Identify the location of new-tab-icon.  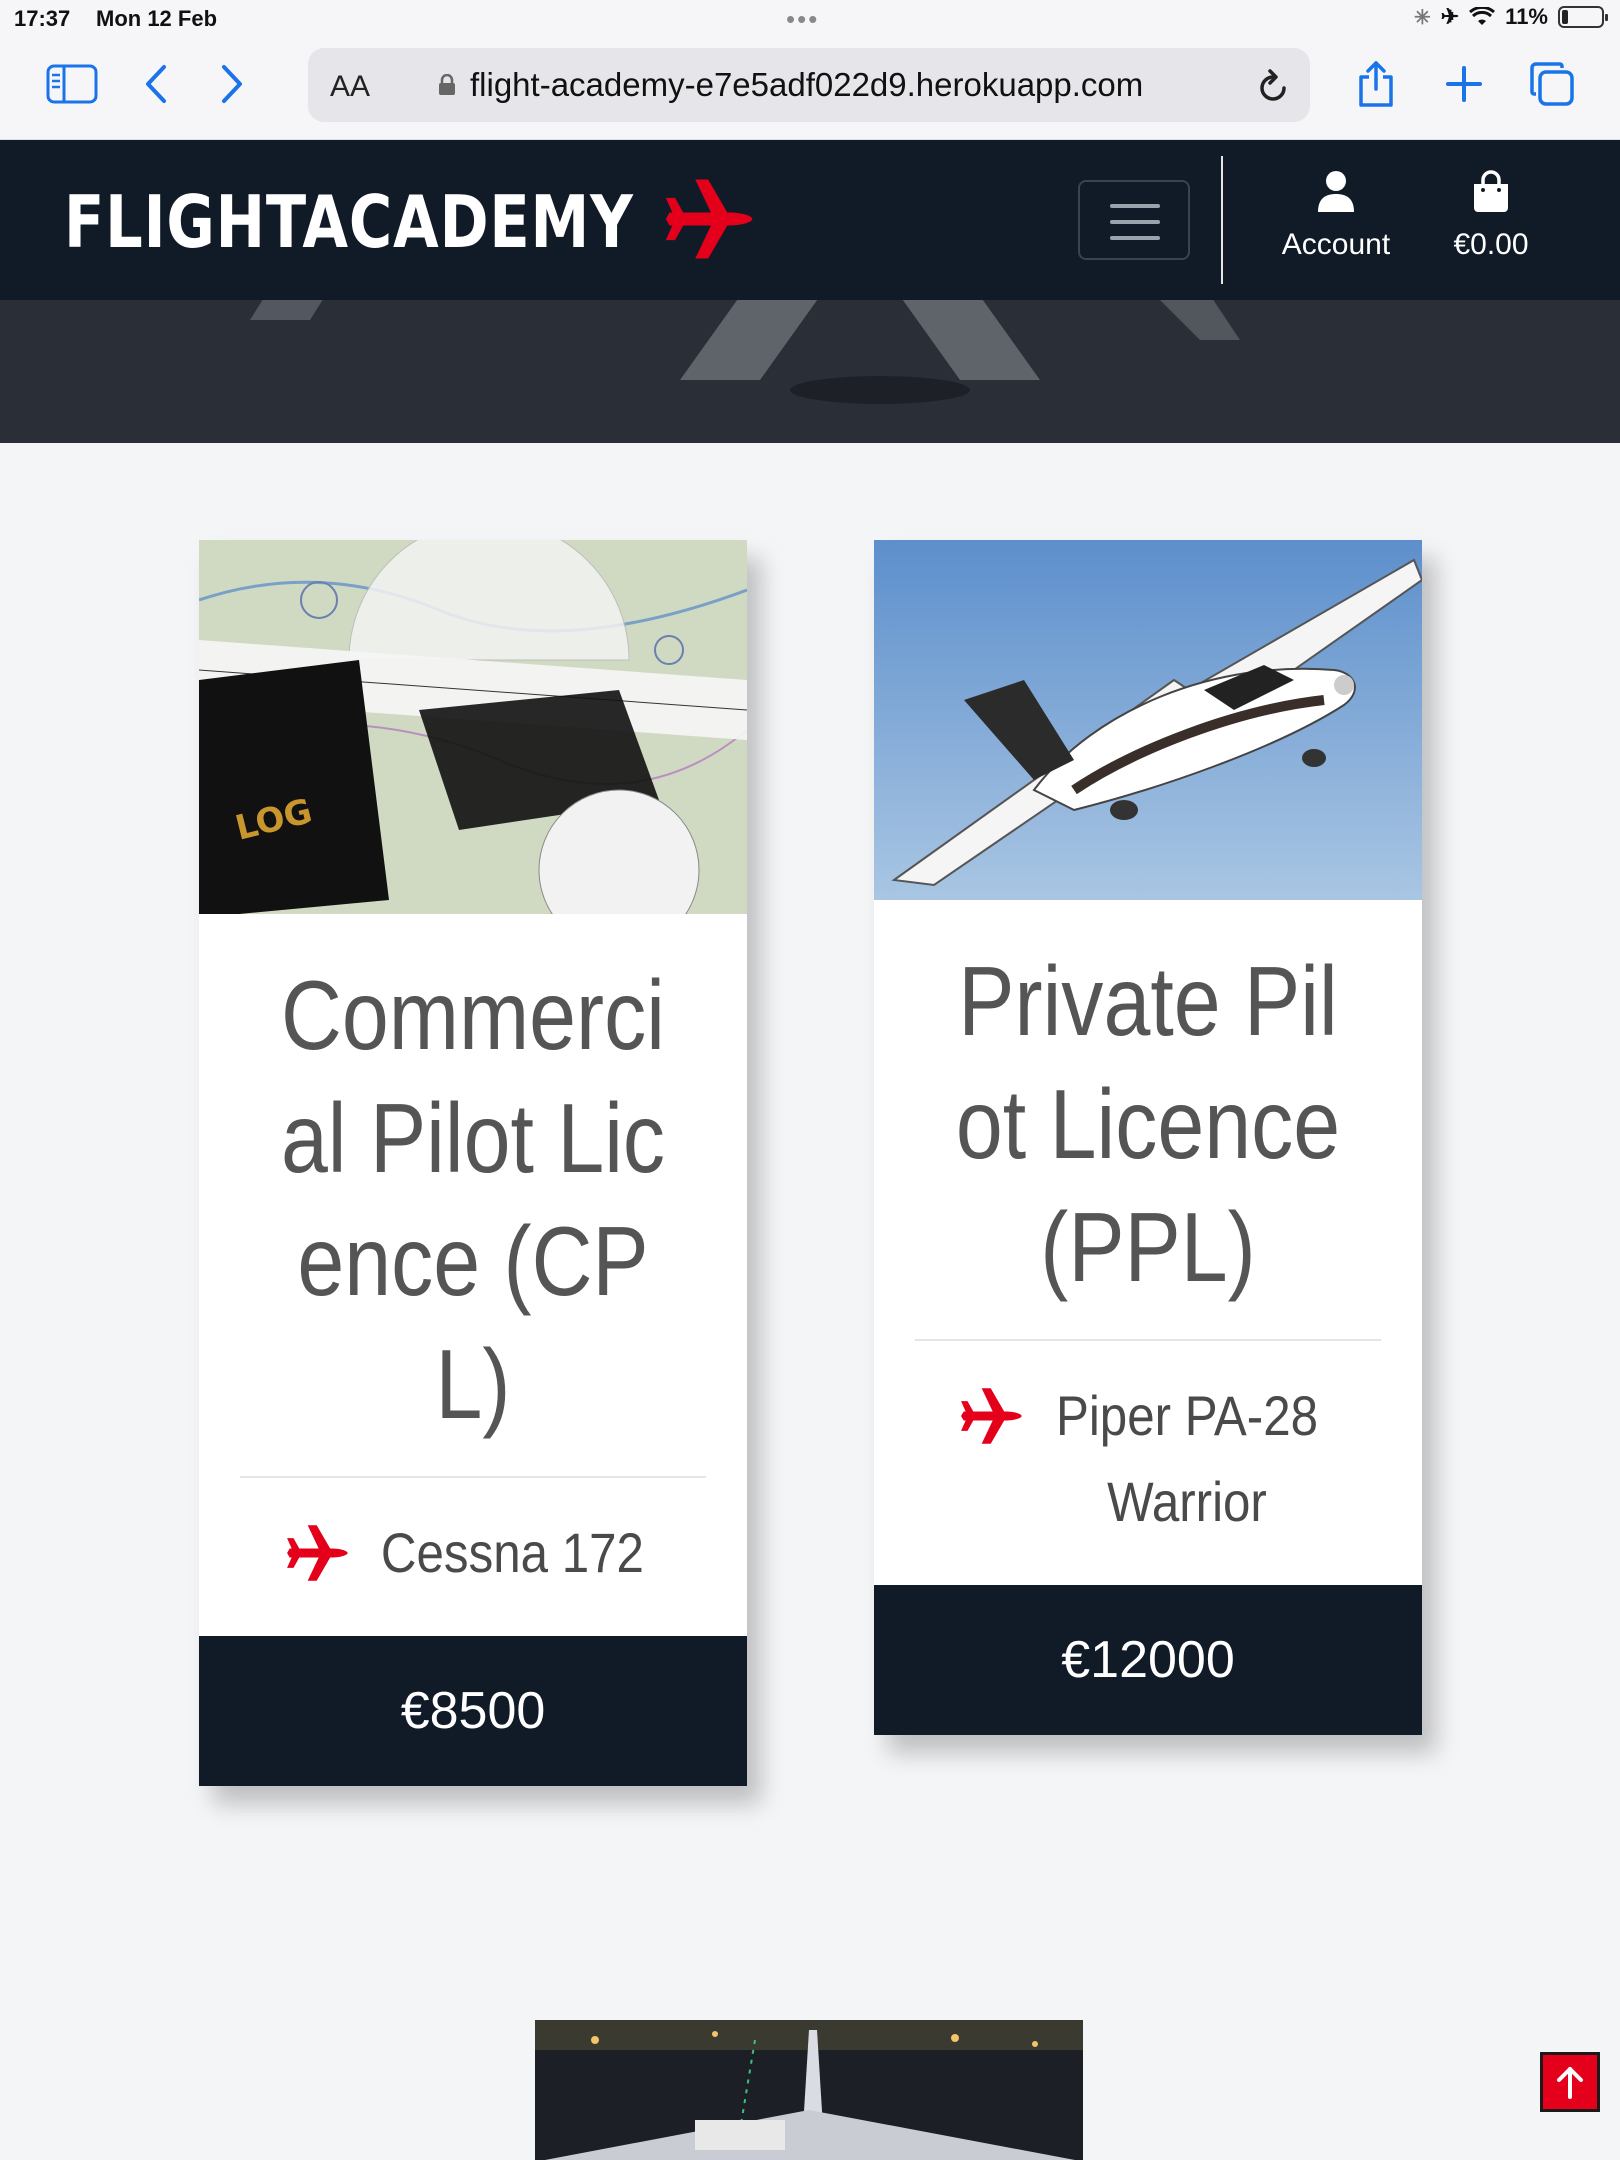
(1464, 84).